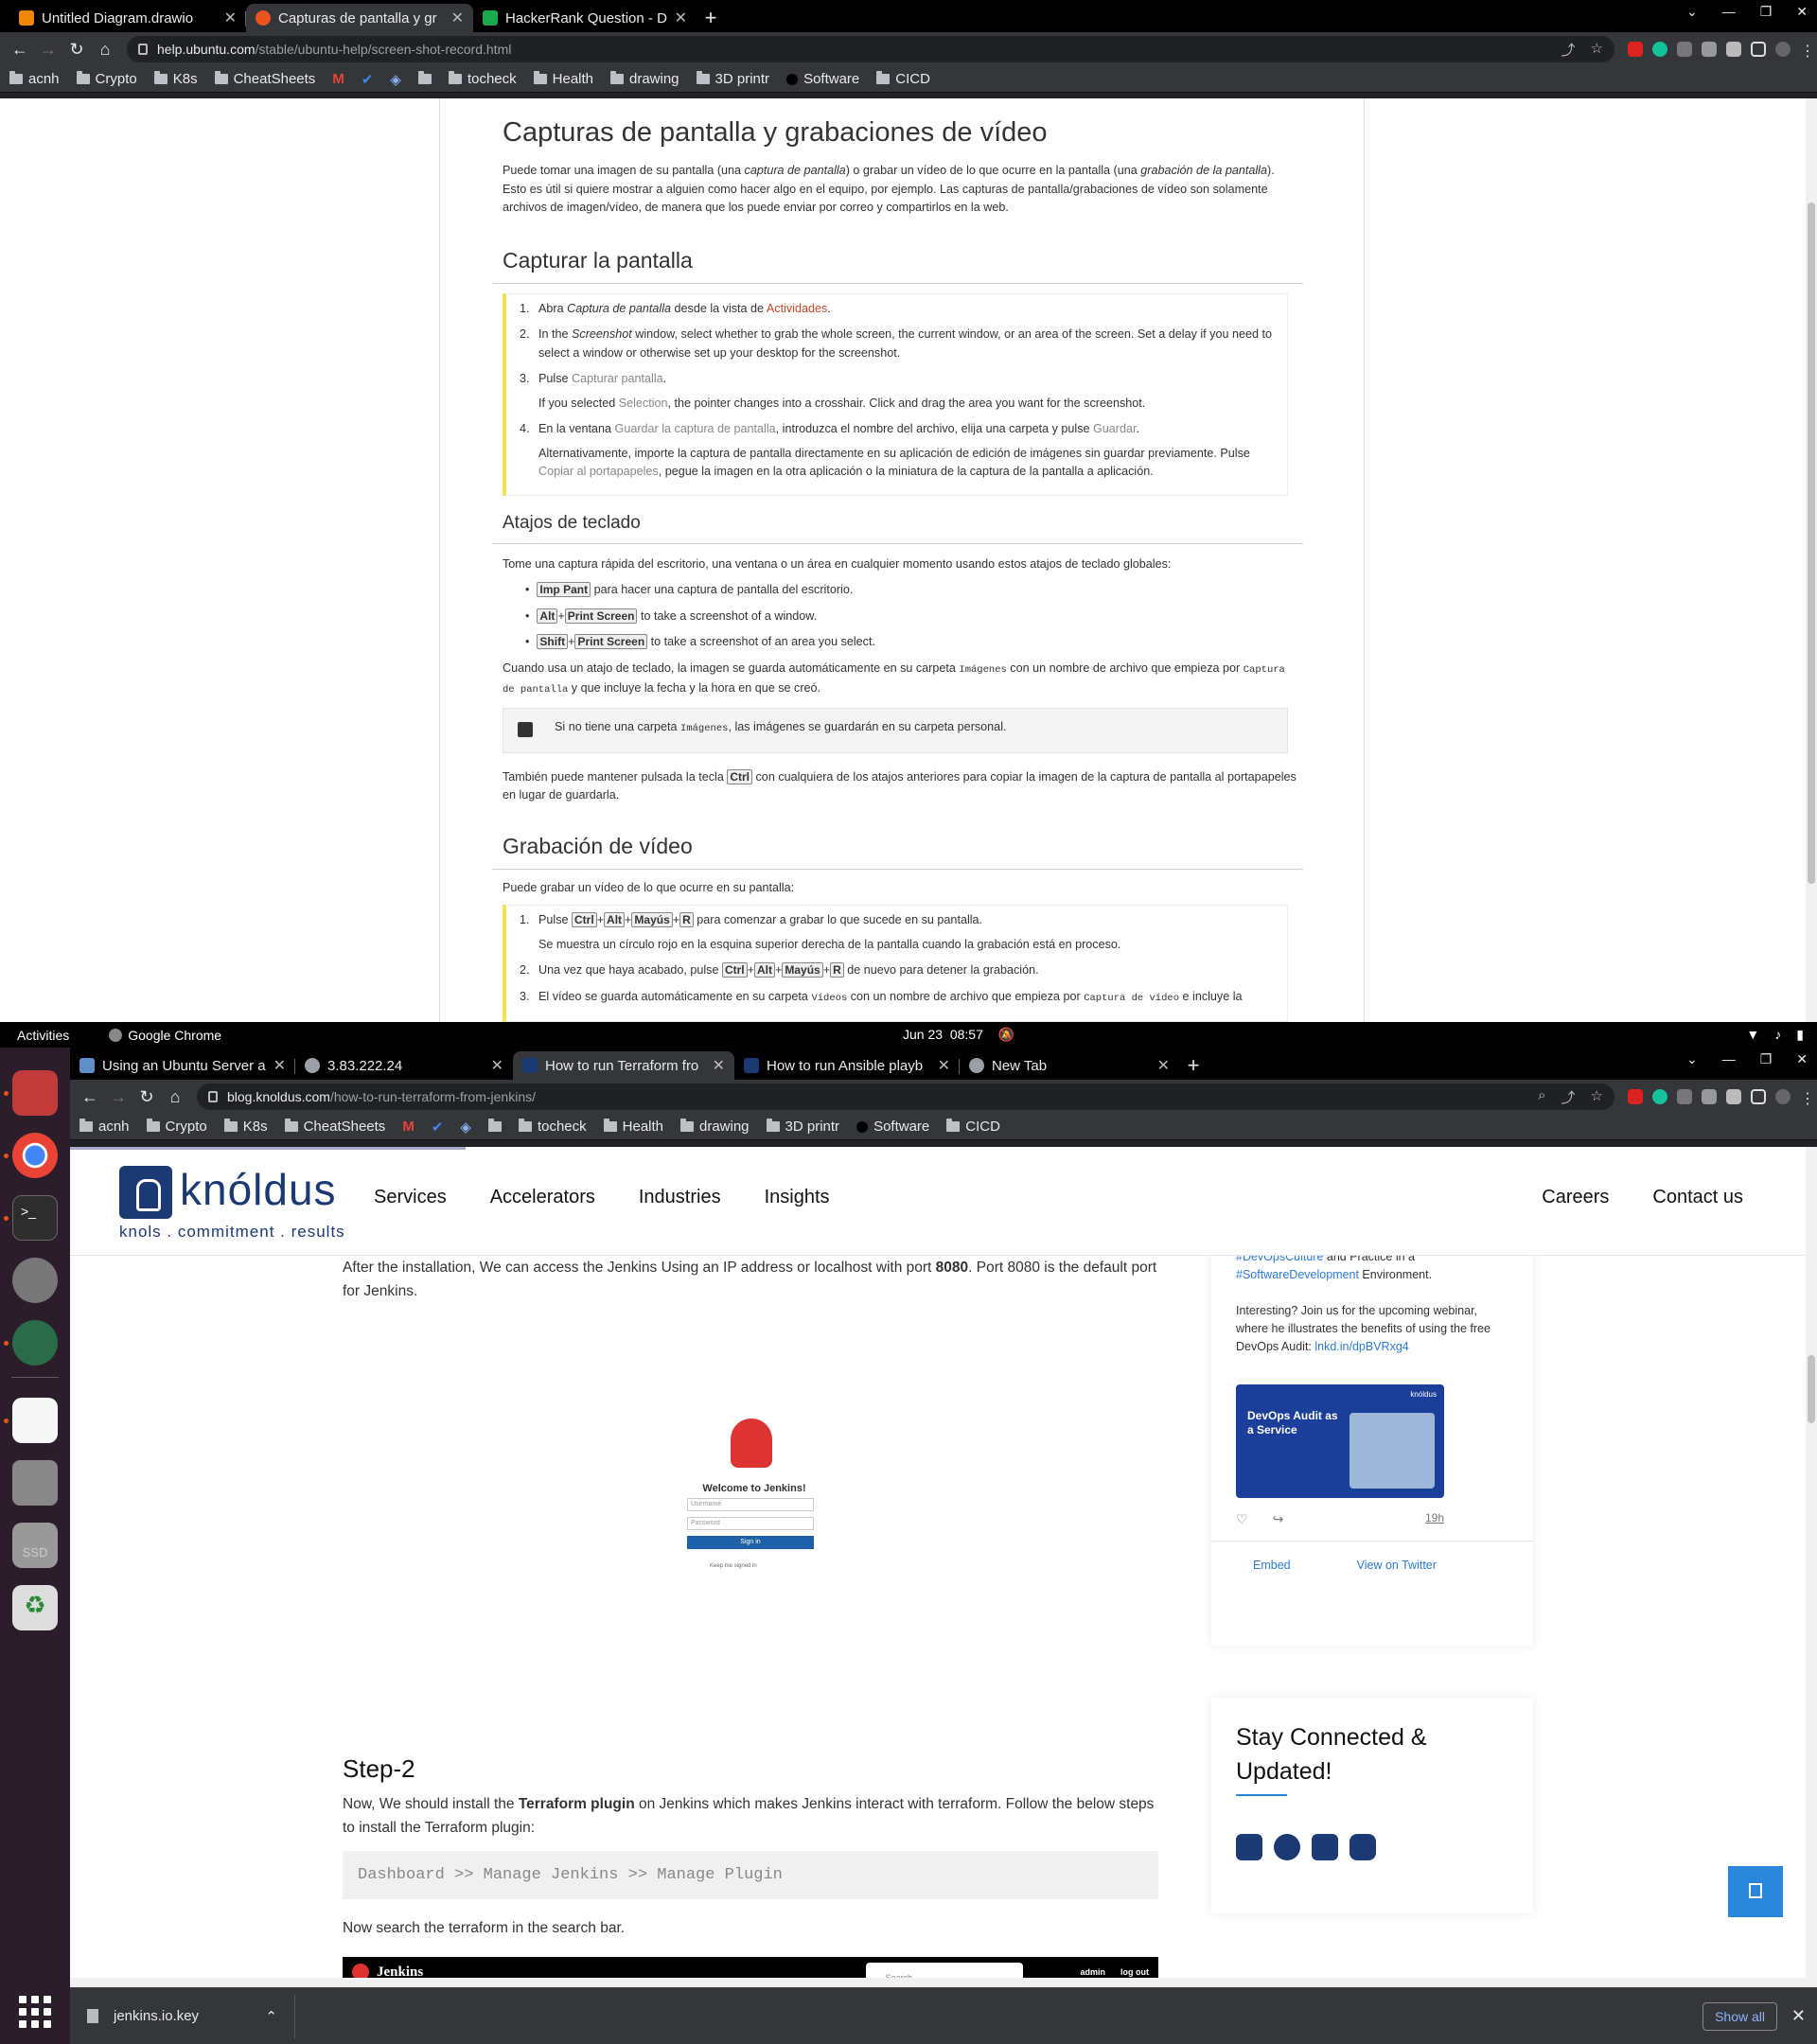 The height and width of the screenshot is (2044, 1817). What do you see at coordinates (104, 1127) in the screenshot?
I see `bookmark-acnh: acnh` at bounding box center [104, 1127].